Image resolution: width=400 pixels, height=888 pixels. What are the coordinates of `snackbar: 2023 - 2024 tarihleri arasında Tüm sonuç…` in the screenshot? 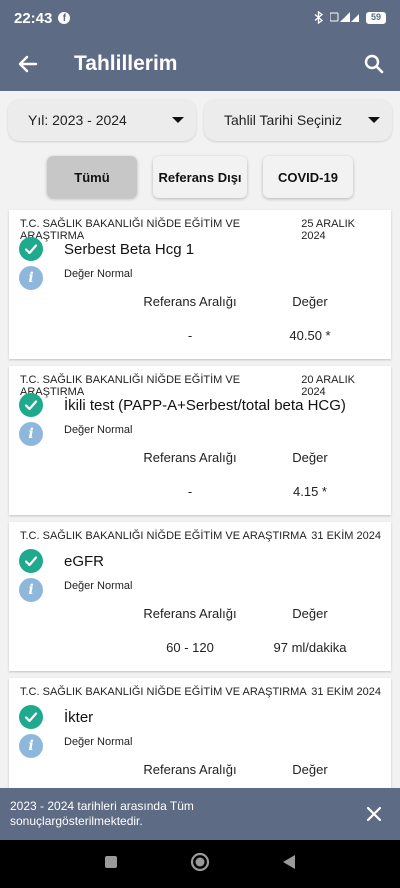 It's located at (200, 814).